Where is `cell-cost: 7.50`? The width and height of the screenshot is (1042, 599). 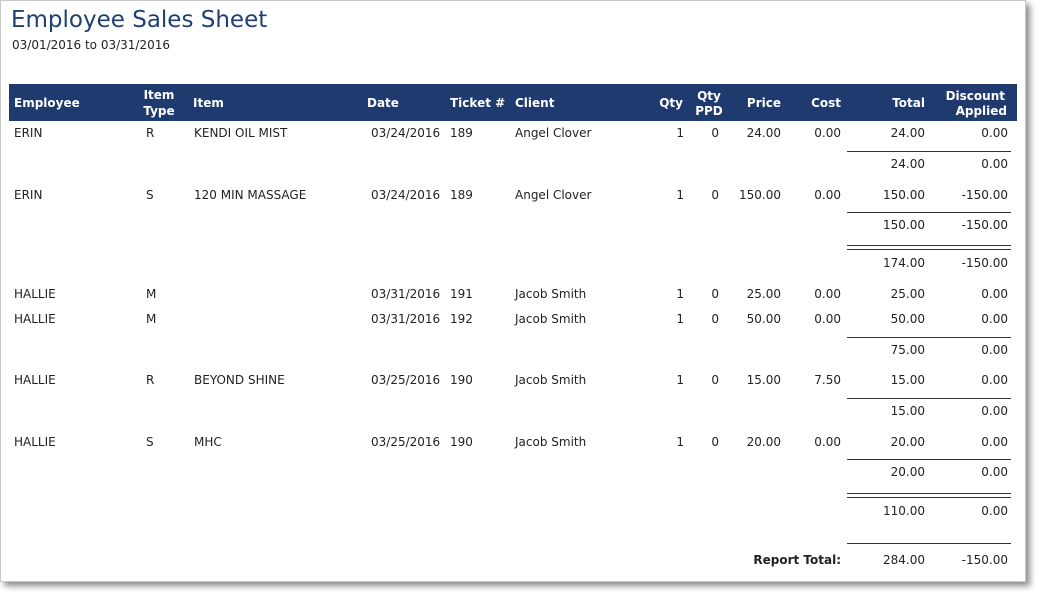 cell-cost: 7.50 is located at coordinates (827, 380).